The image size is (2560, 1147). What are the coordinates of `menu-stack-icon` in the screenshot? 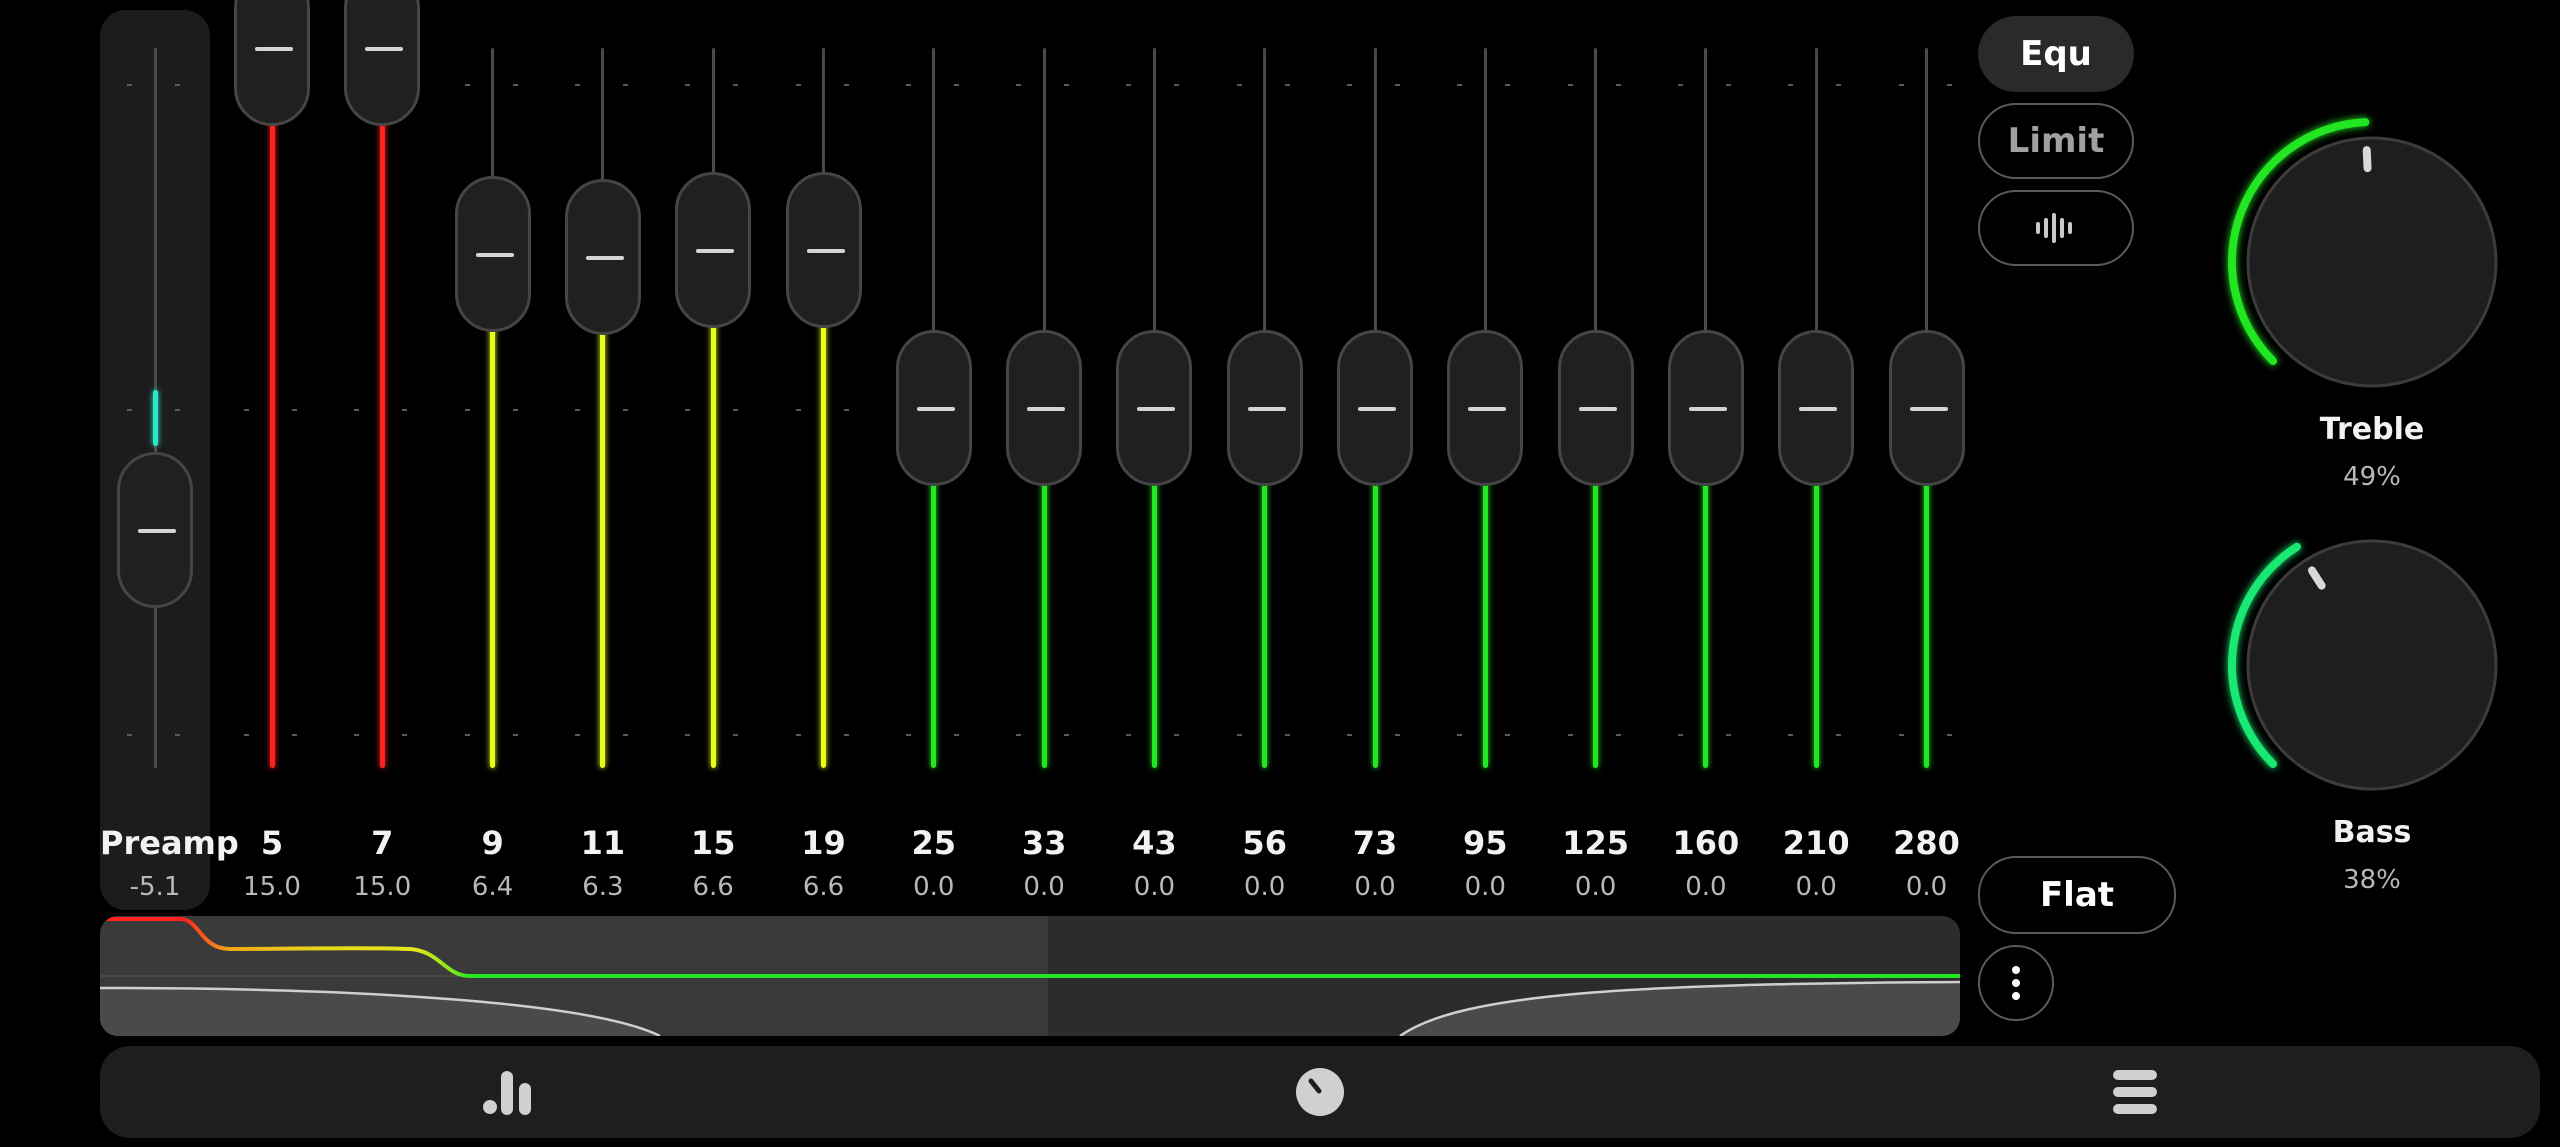 It's located at (2135, 1092).